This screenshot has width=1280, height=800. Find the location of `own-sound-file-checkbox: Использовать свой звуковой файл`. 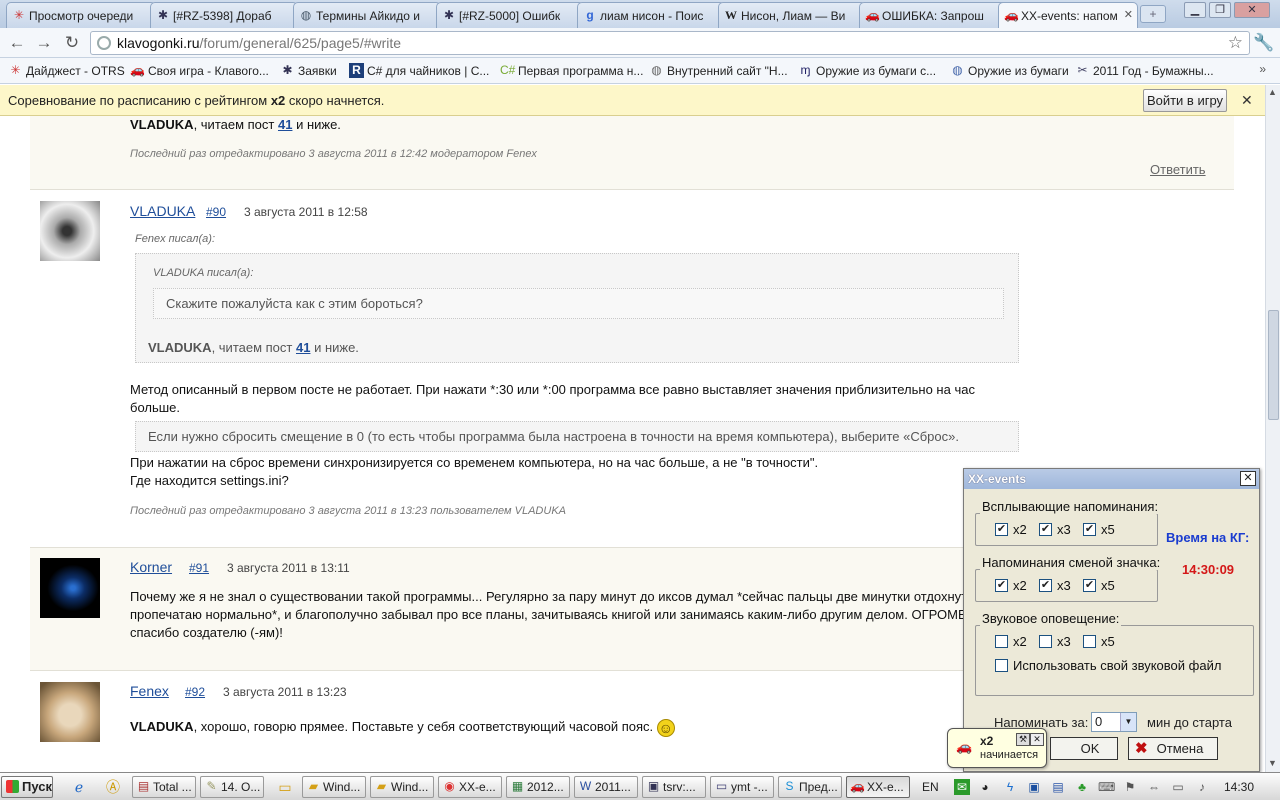

own-sound-file-checkbox: Использовать свой звуковой файл is located at coordinates (1108, 666).